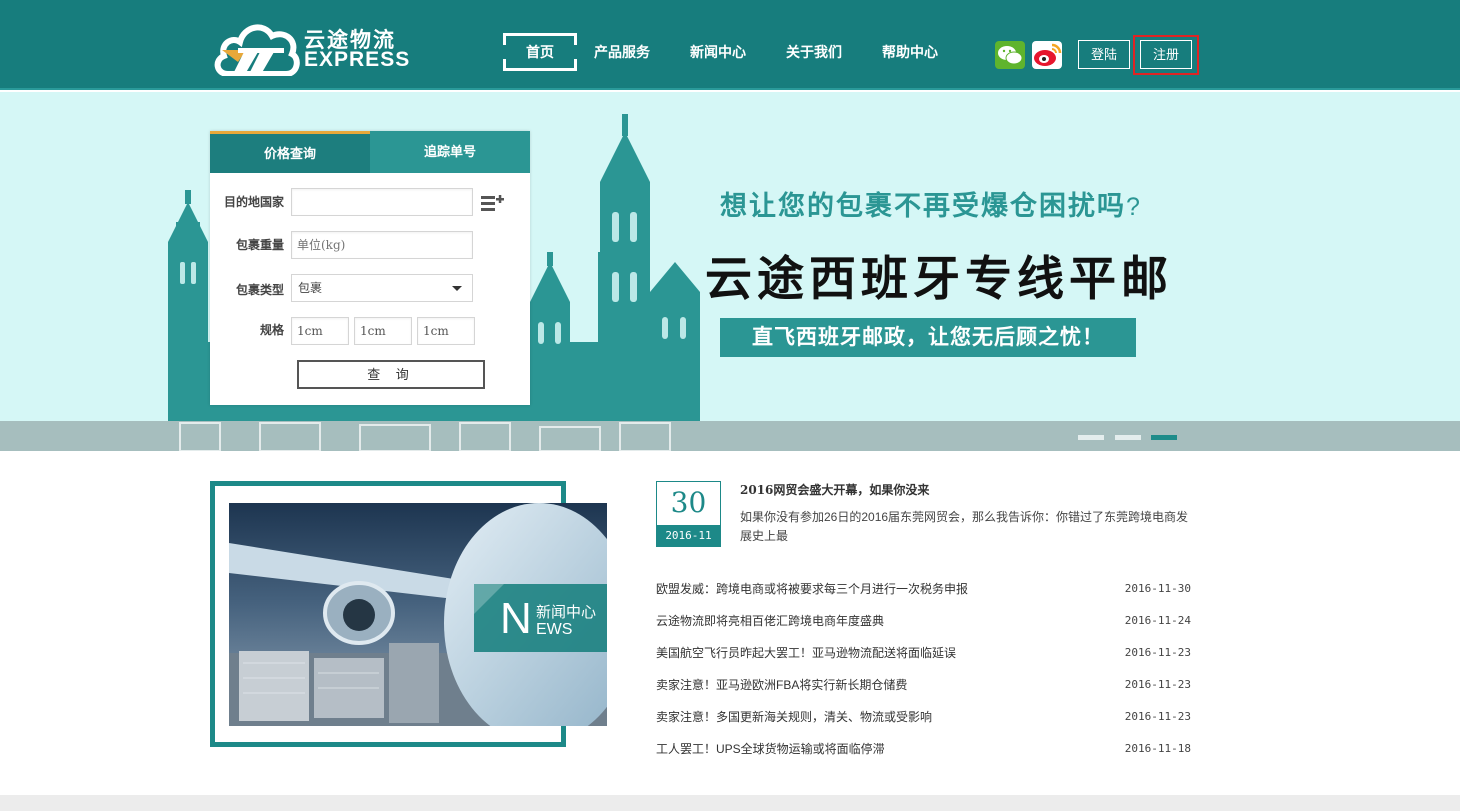 The image size is (1460, 811). I want to click on list-item: 卖家注意！多国更新海关规则，清关、物流或受影响 2016-11-23, so click(923, 722).